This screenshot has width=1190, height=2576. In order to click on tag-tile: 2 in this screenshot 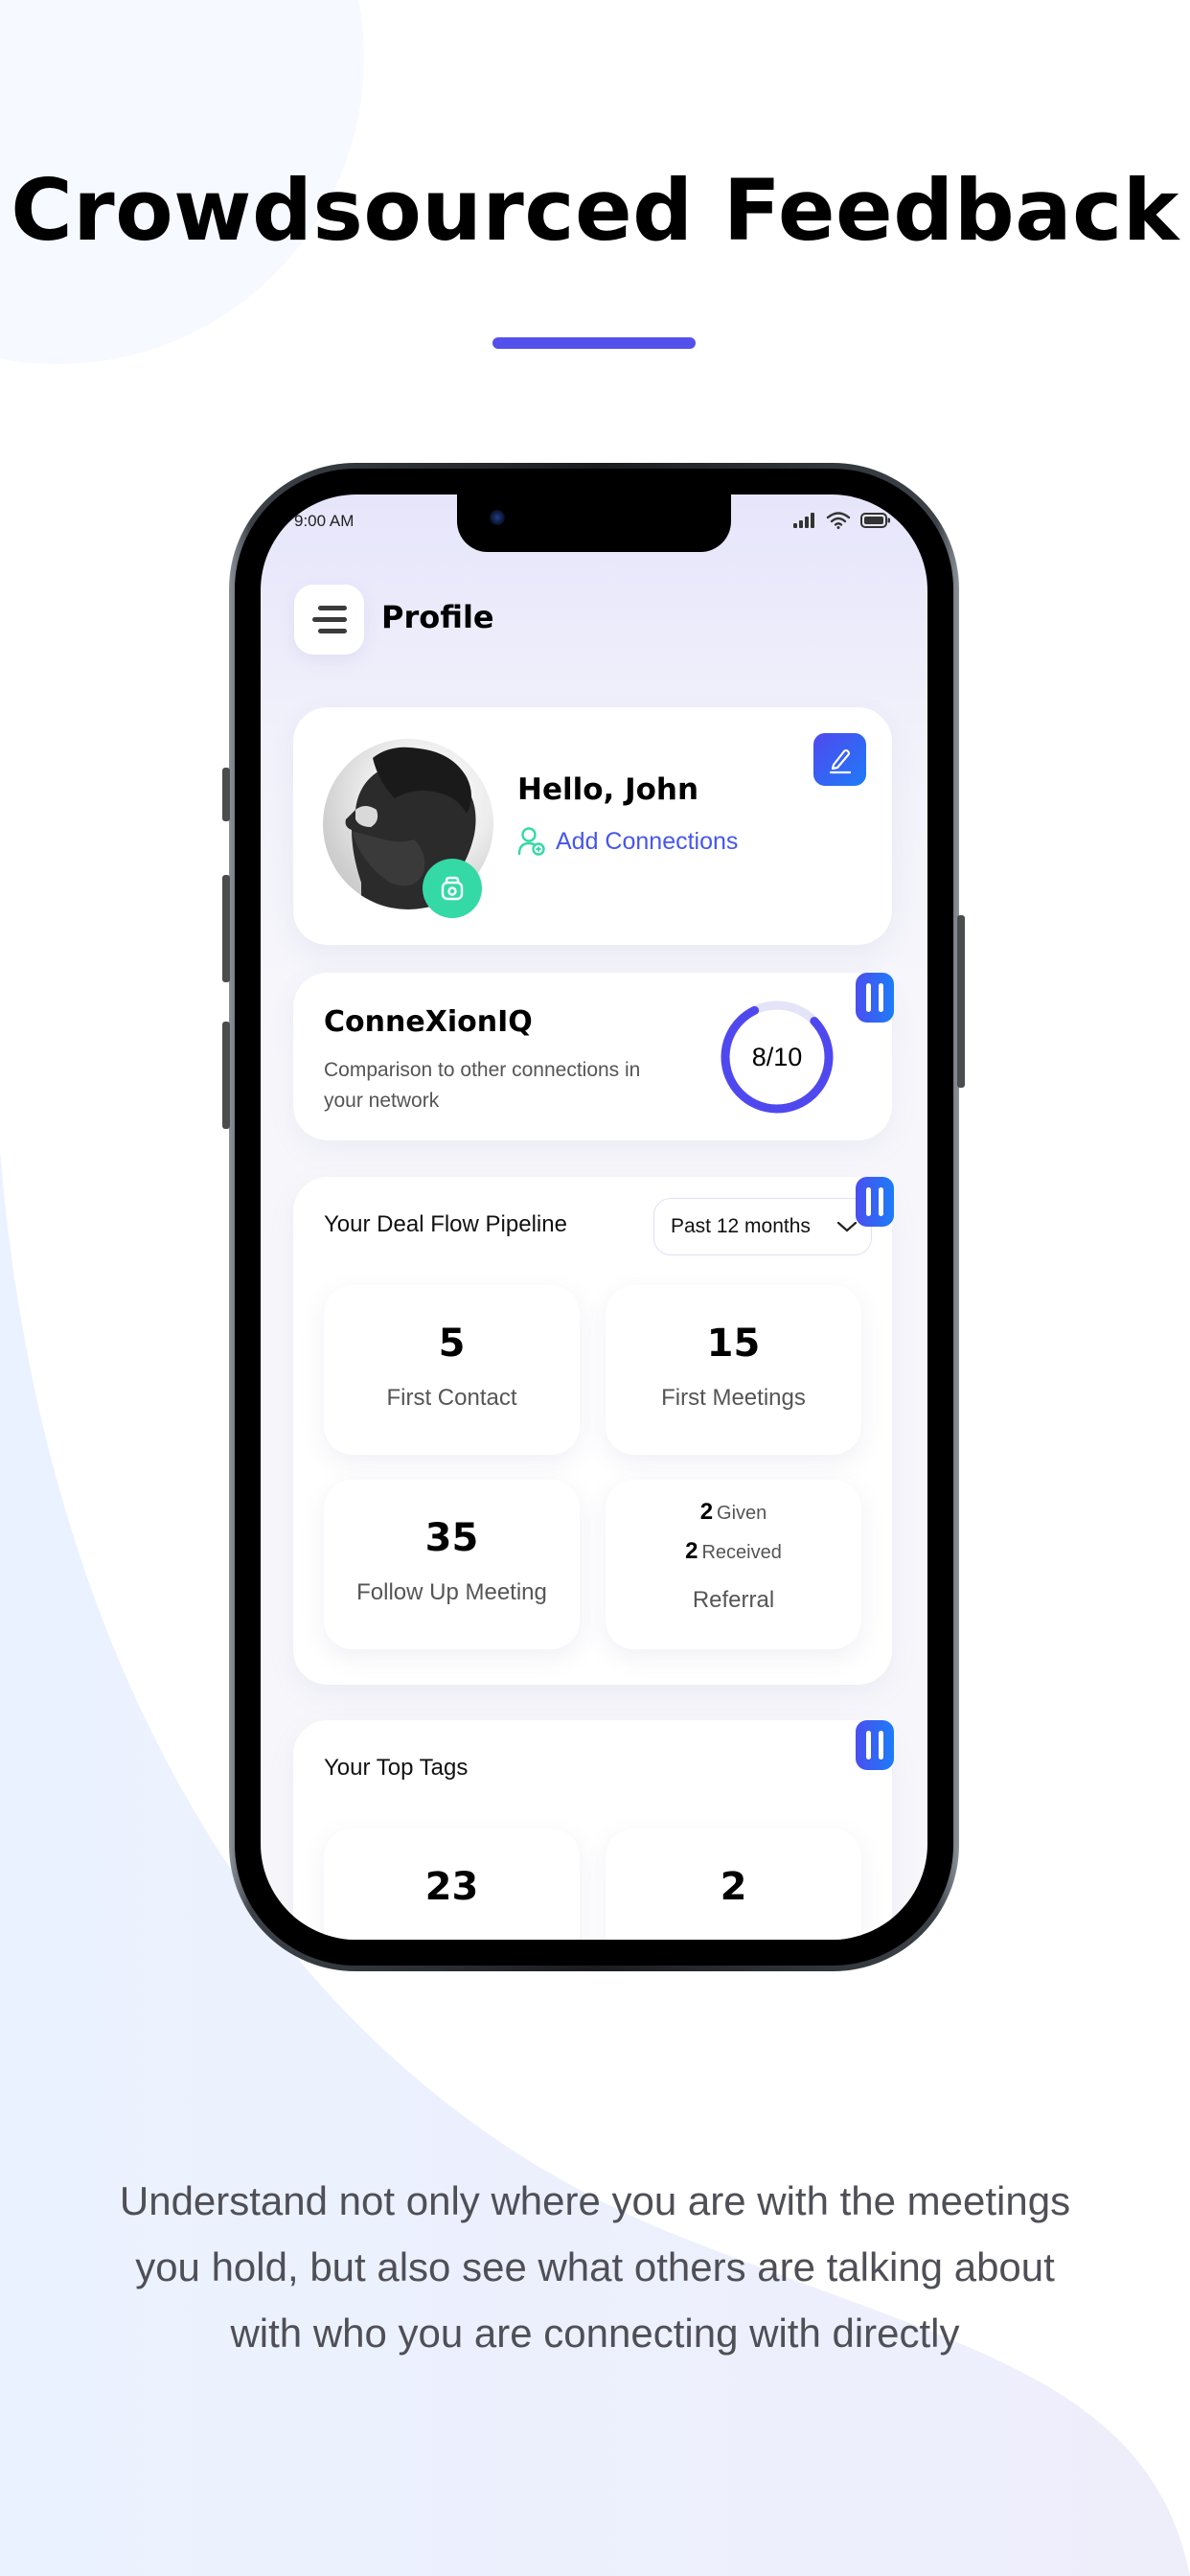, I will do `click(733, 1884)`.